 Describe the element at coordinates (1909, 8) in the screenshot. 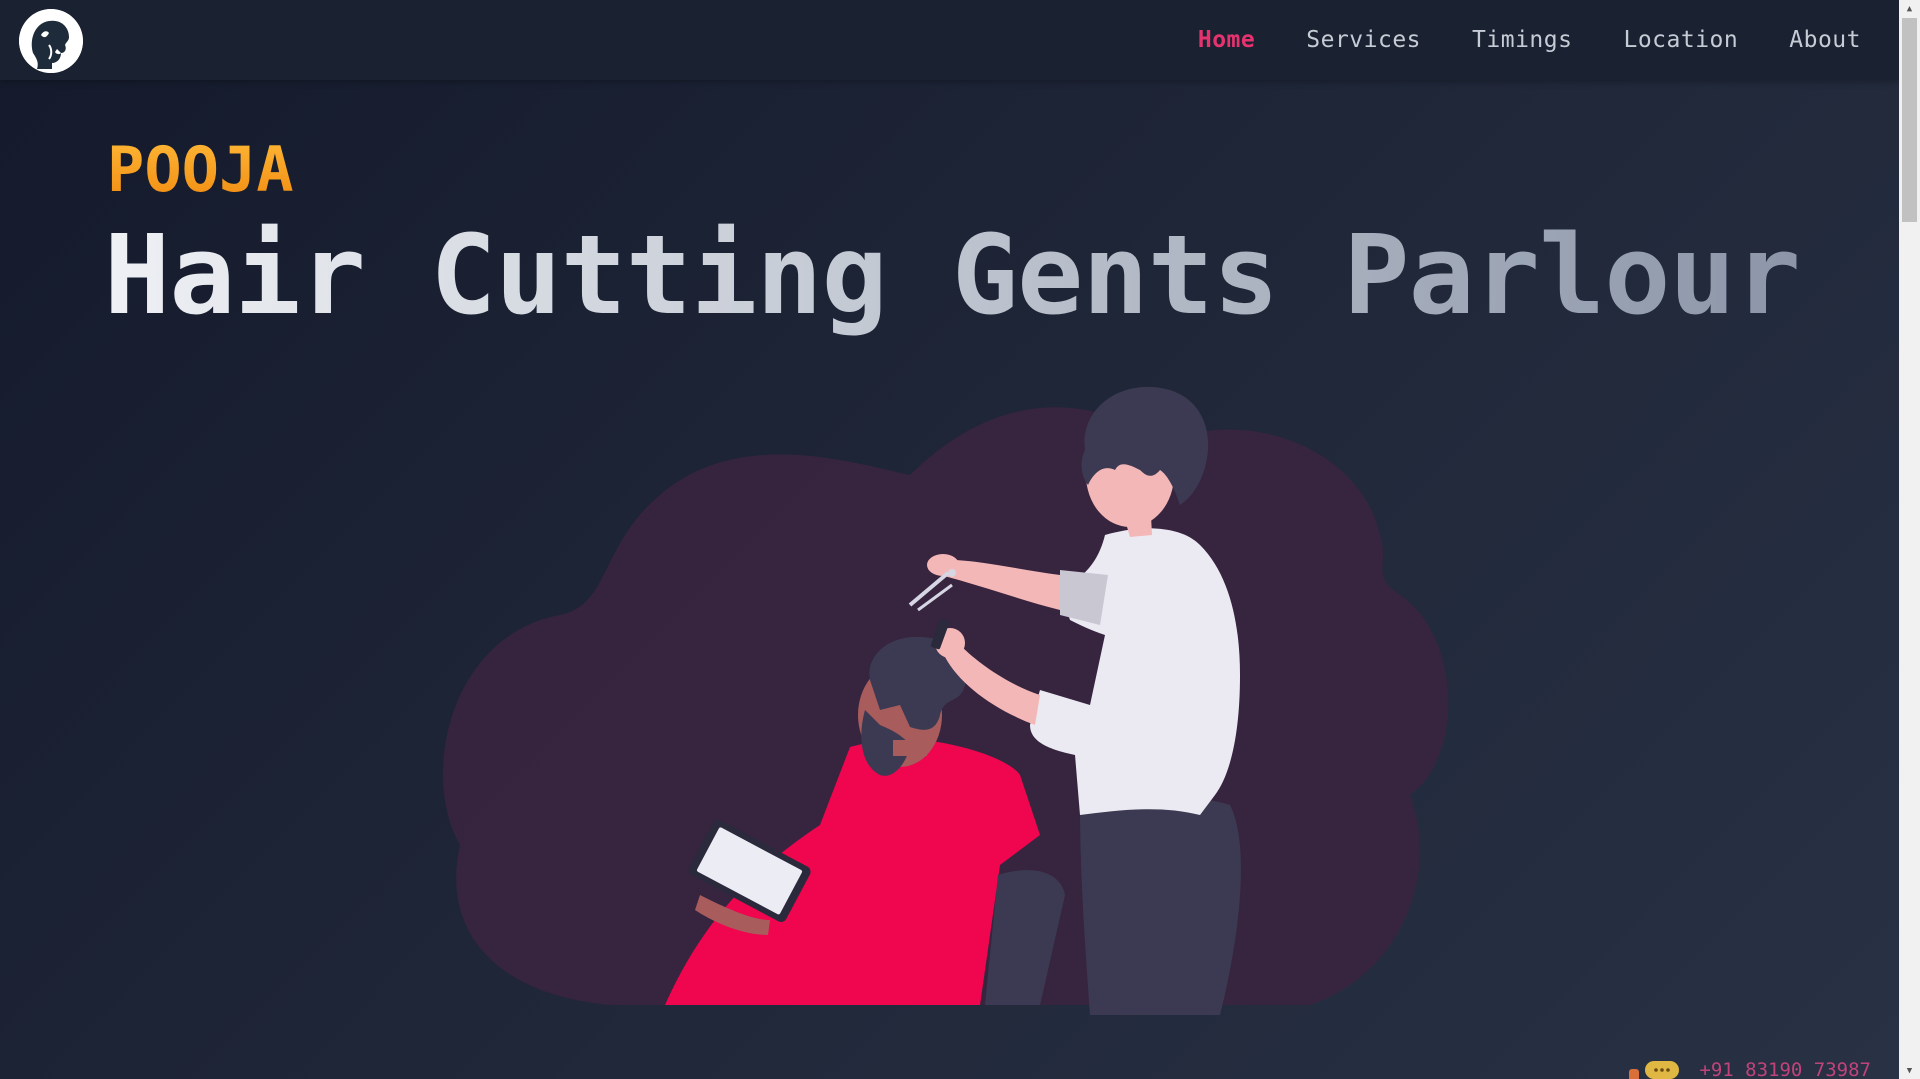

I see `scroll-up-arrow-icon: ▲` at that location.